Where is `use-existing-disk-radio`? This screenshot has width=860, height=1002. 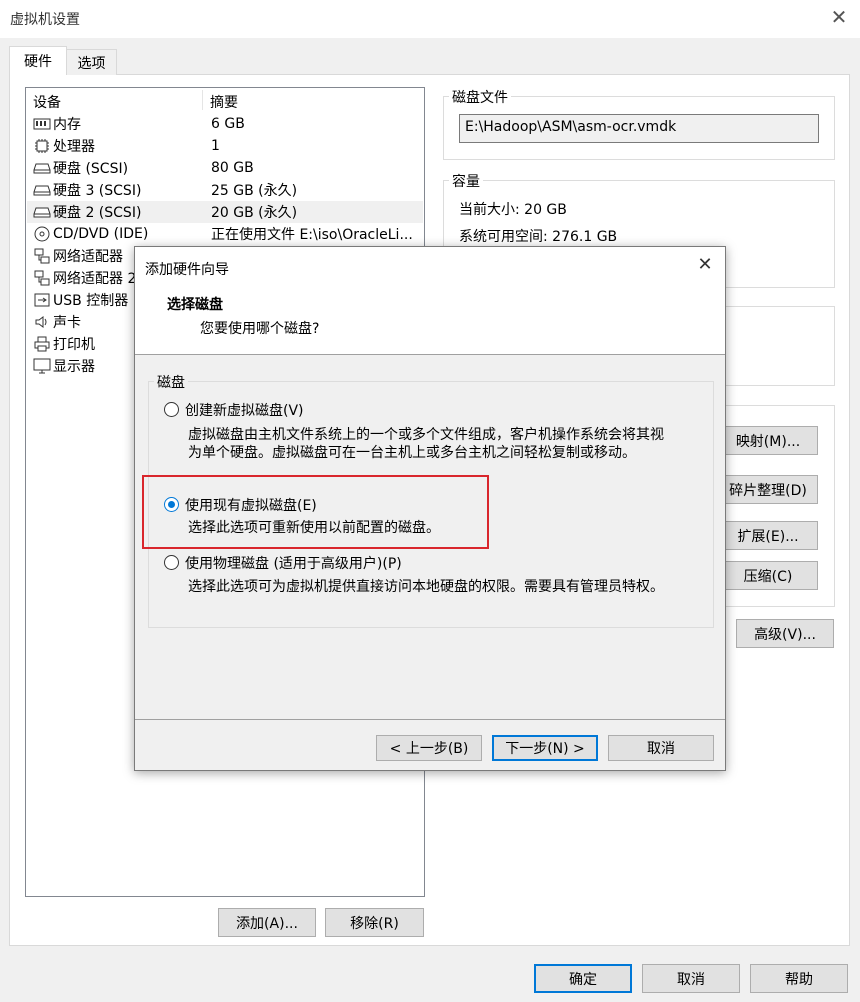 use-existing-disk-radio is located at coordinates (171, 504).